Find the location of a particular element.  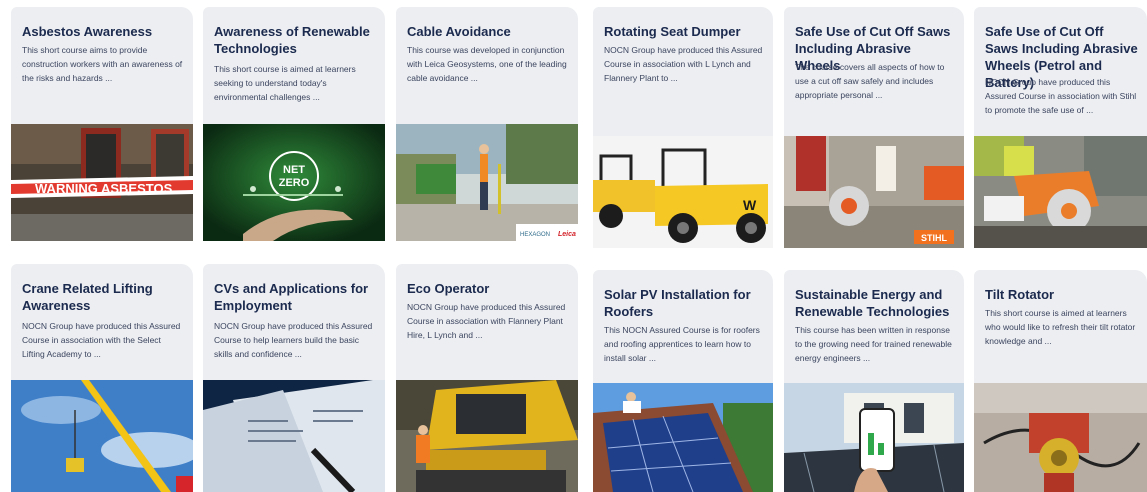

leica-logo: Leica is located at coordinates (567, 234).